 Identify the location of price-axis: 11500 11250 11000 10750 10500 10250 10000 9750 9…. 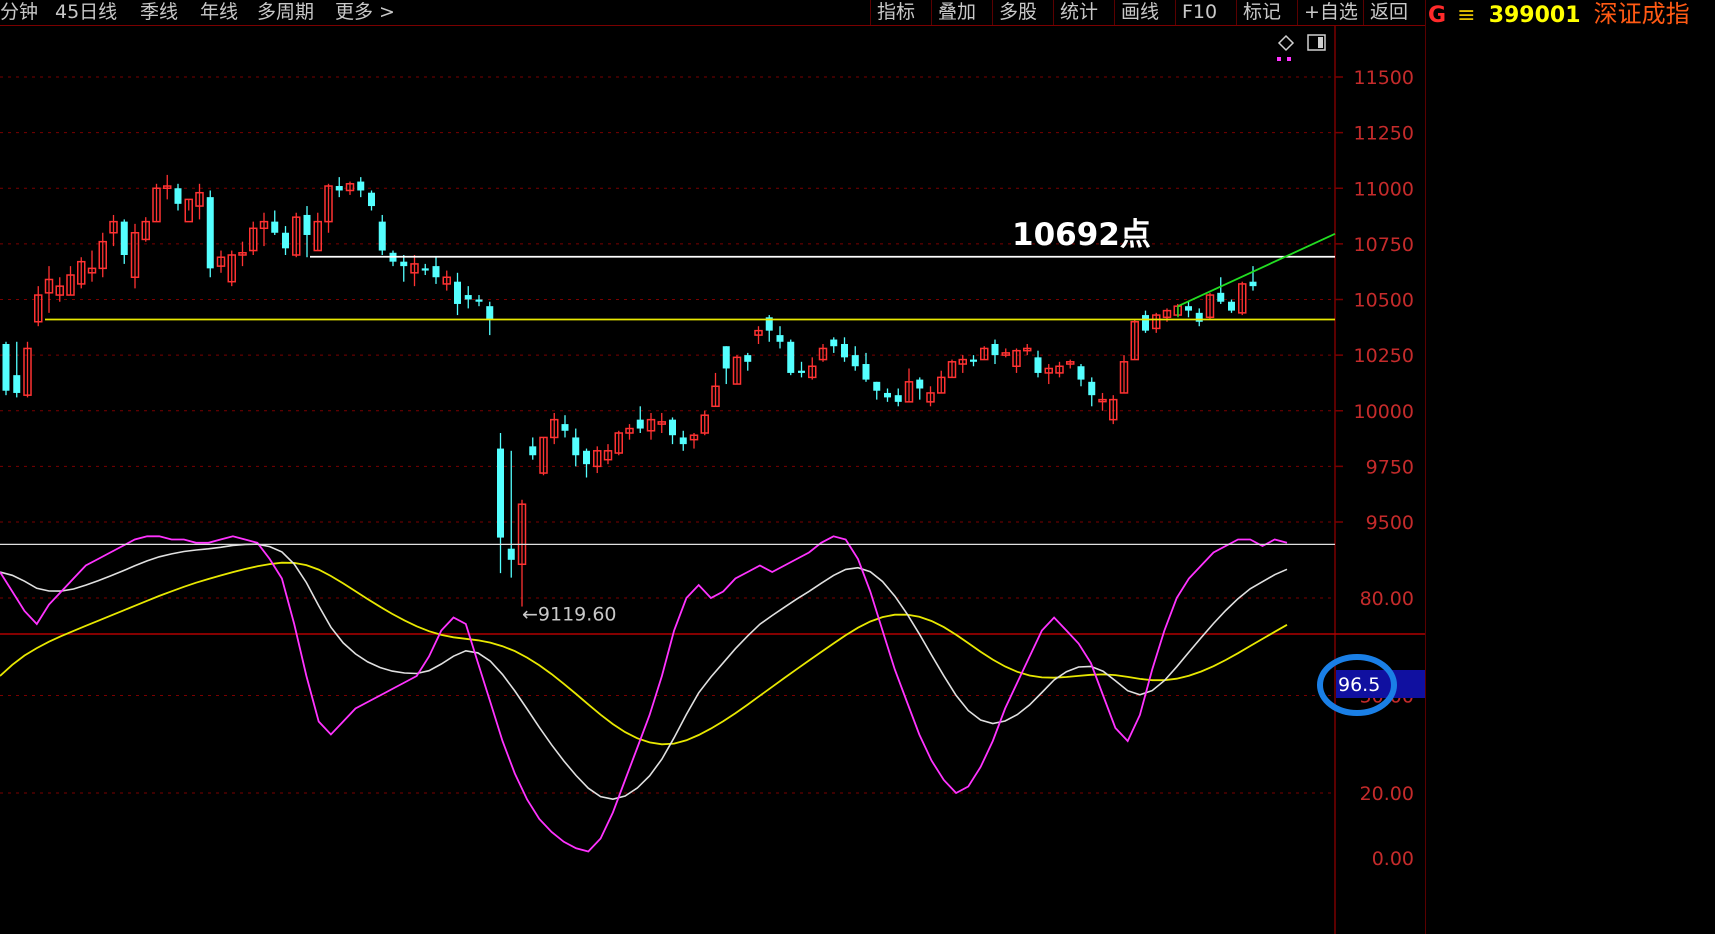
(1384, 300).